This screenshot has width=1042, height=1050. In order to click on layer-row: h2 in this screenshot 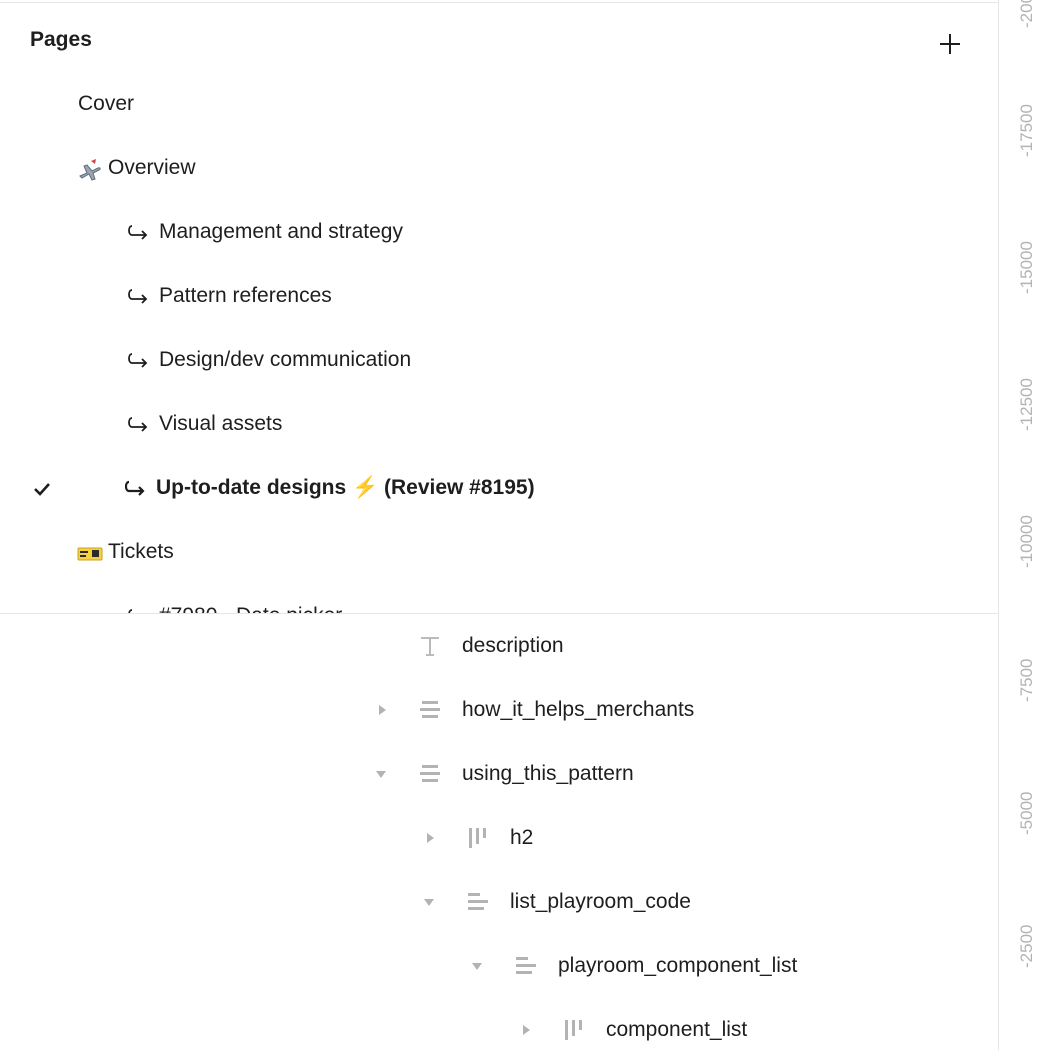, I will do `click(499, 838)`.